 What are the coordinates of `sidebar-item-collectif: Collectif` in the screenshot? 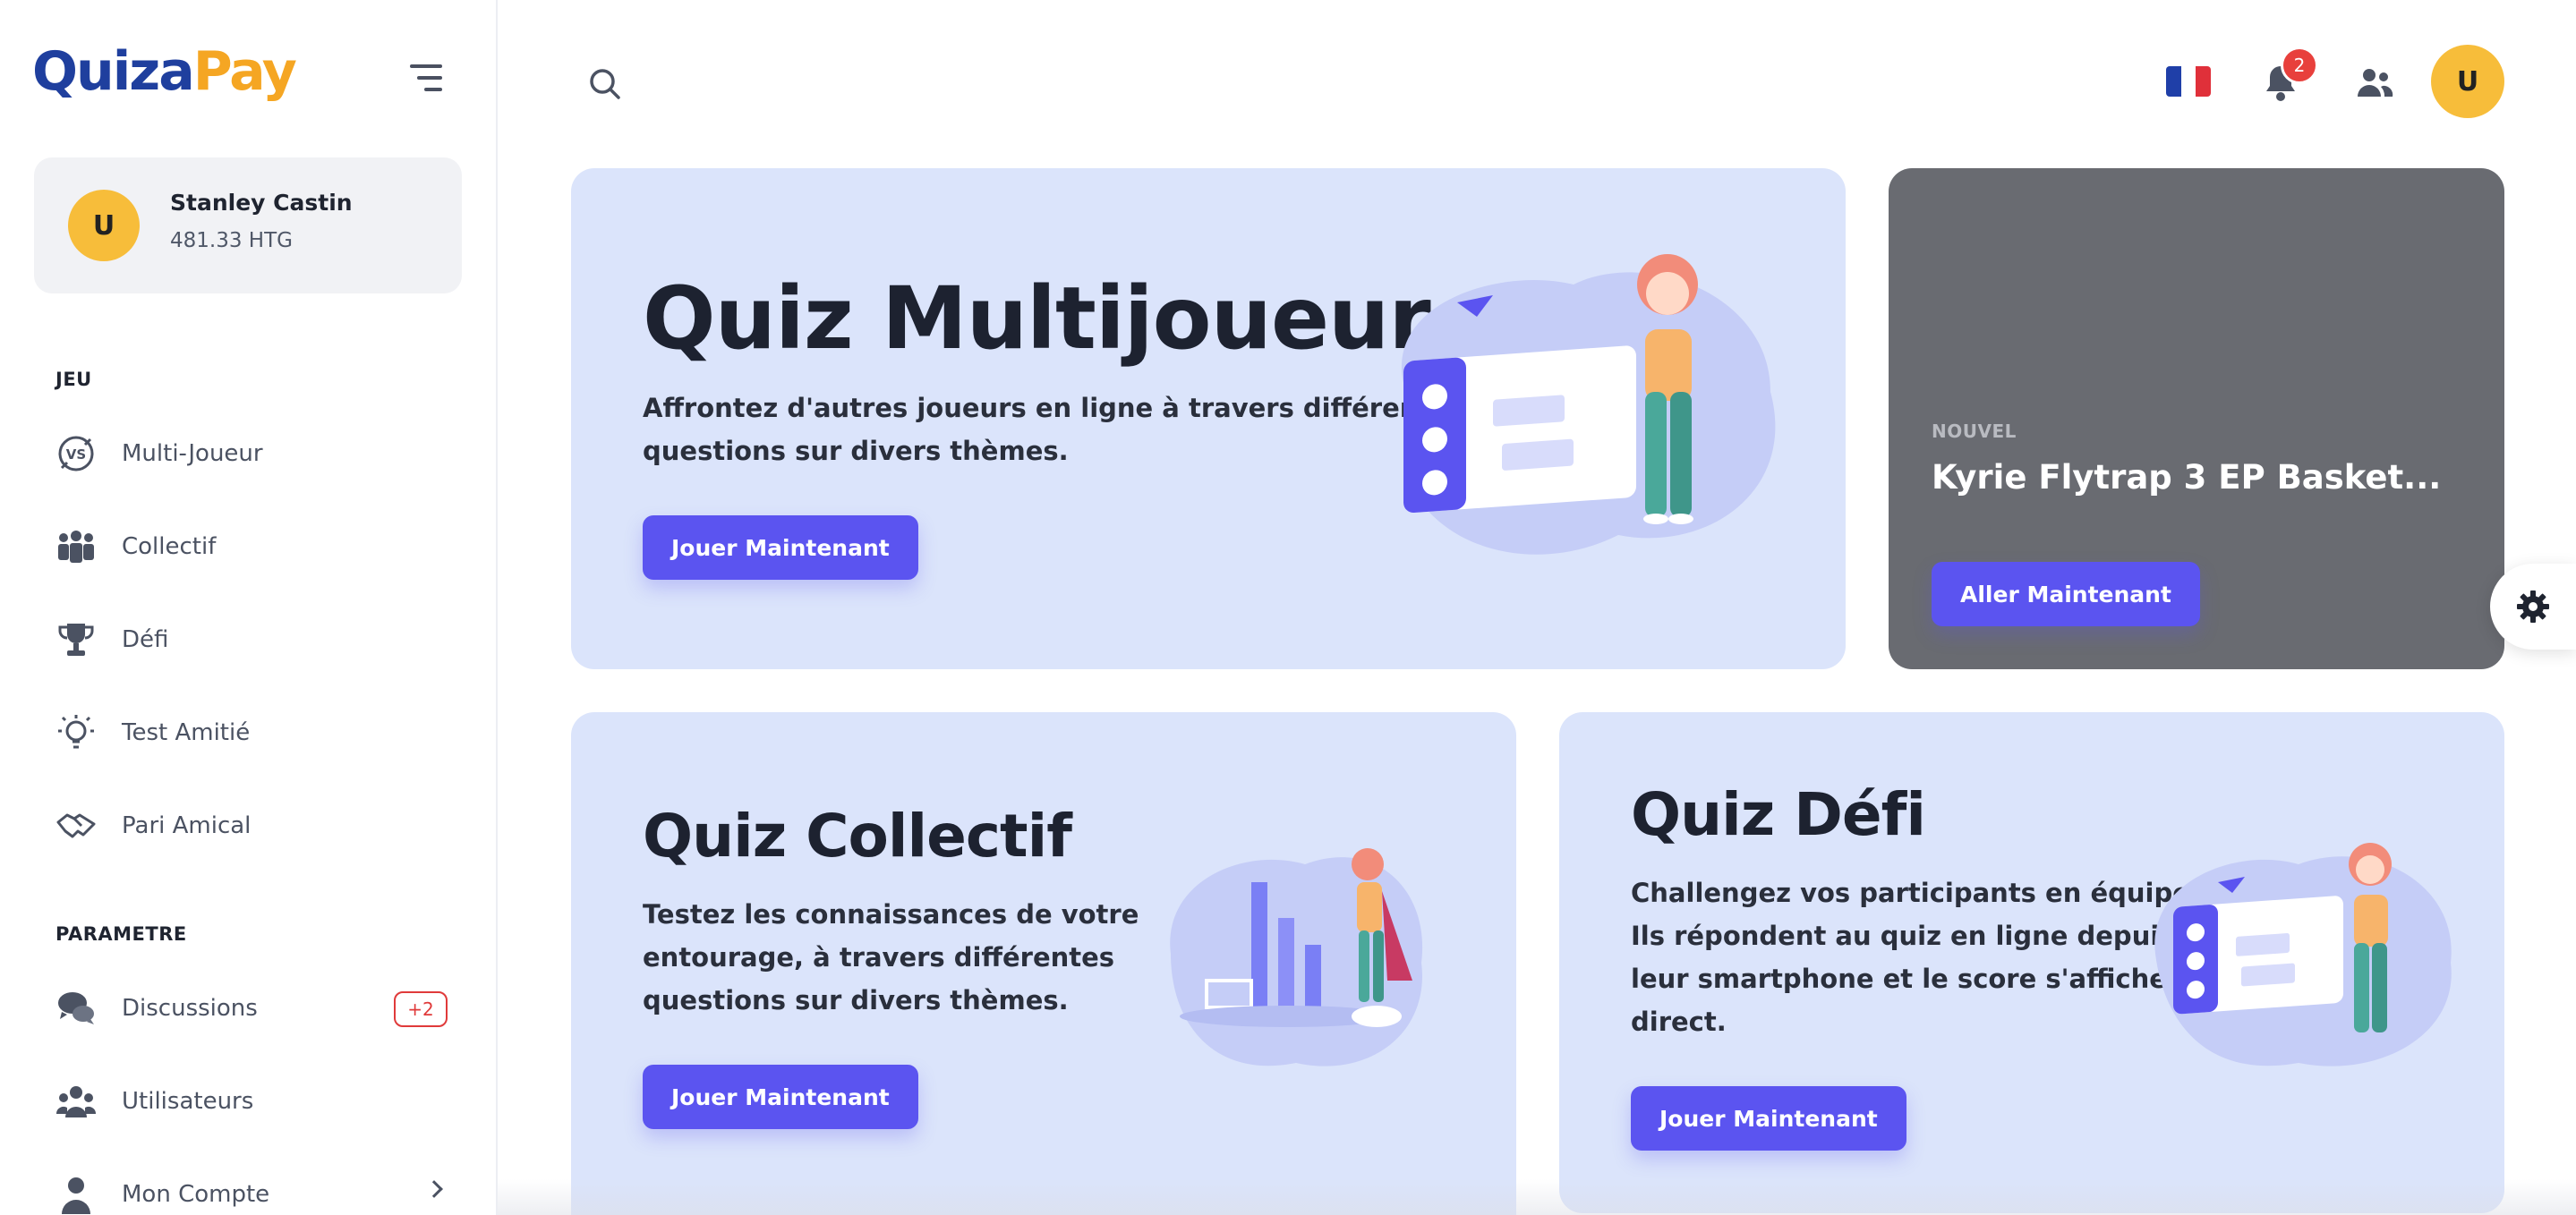 It's located at (255, 547).